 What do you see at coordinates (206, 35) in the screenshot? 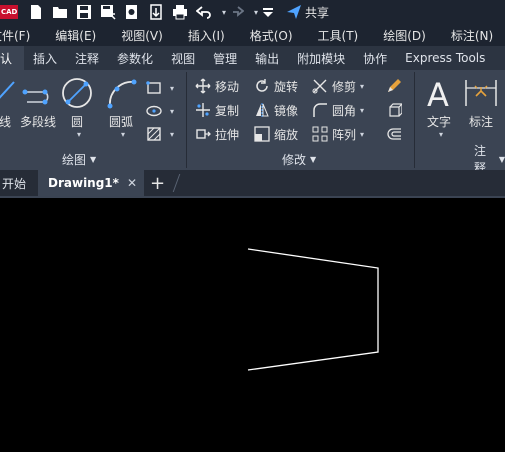
I see `menu-insert: 插入(I)` at bounding box center [206, 35].